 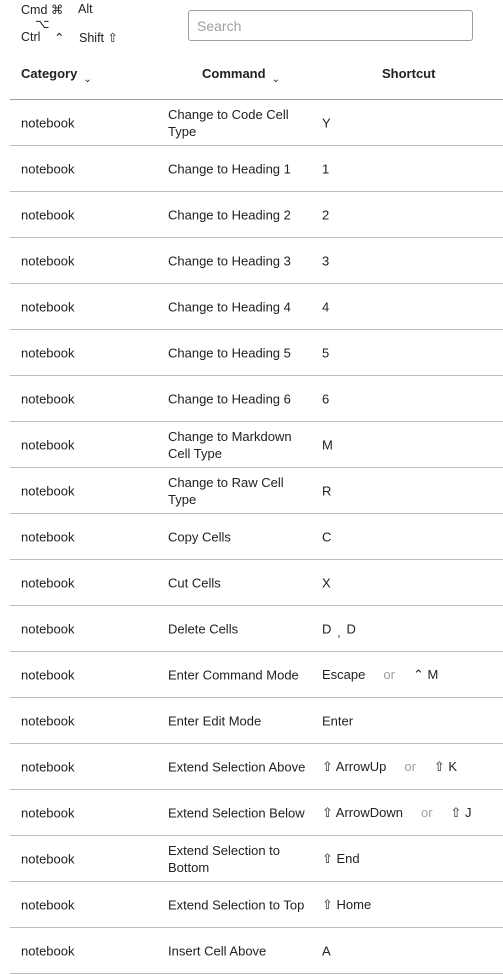 What do you see at coordinates (326, 490) in the screenshot?
I see `row-shortcut: R` at bounding box center [326, 490].